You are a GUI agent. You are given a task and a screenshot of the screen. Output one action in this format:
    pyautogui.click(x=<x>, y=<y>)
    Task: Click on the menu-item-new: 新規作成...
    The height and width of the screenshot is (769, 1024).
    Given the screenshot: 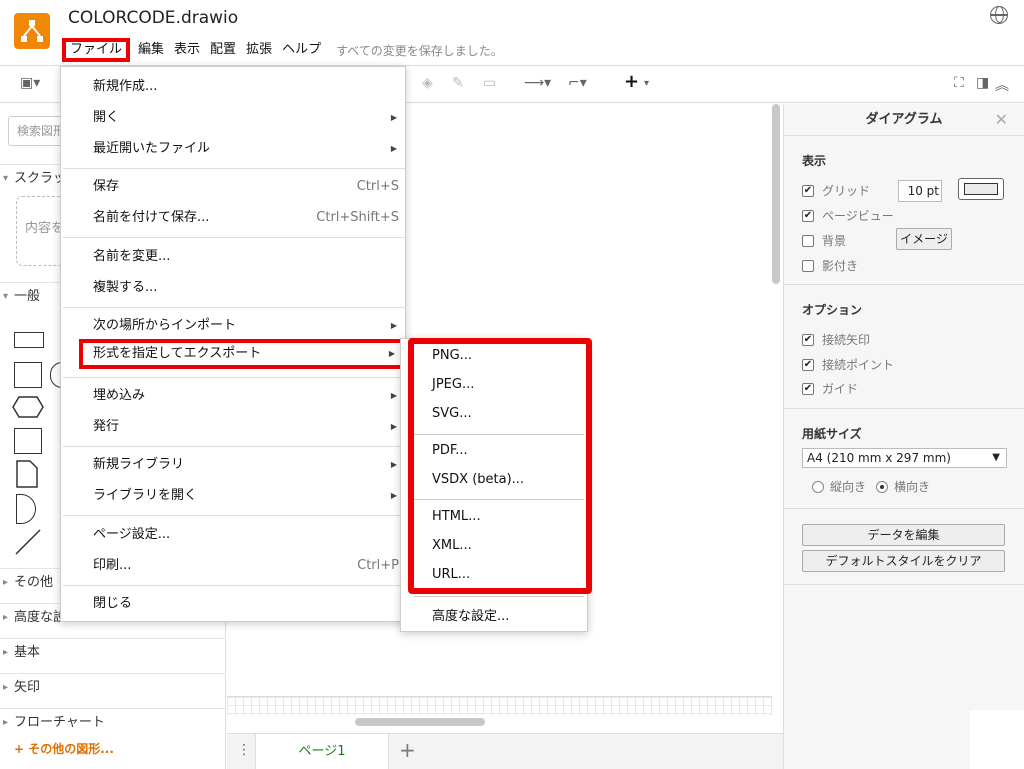 What is the action you would take?
    pyautogui.click(x=234, y=87)
    